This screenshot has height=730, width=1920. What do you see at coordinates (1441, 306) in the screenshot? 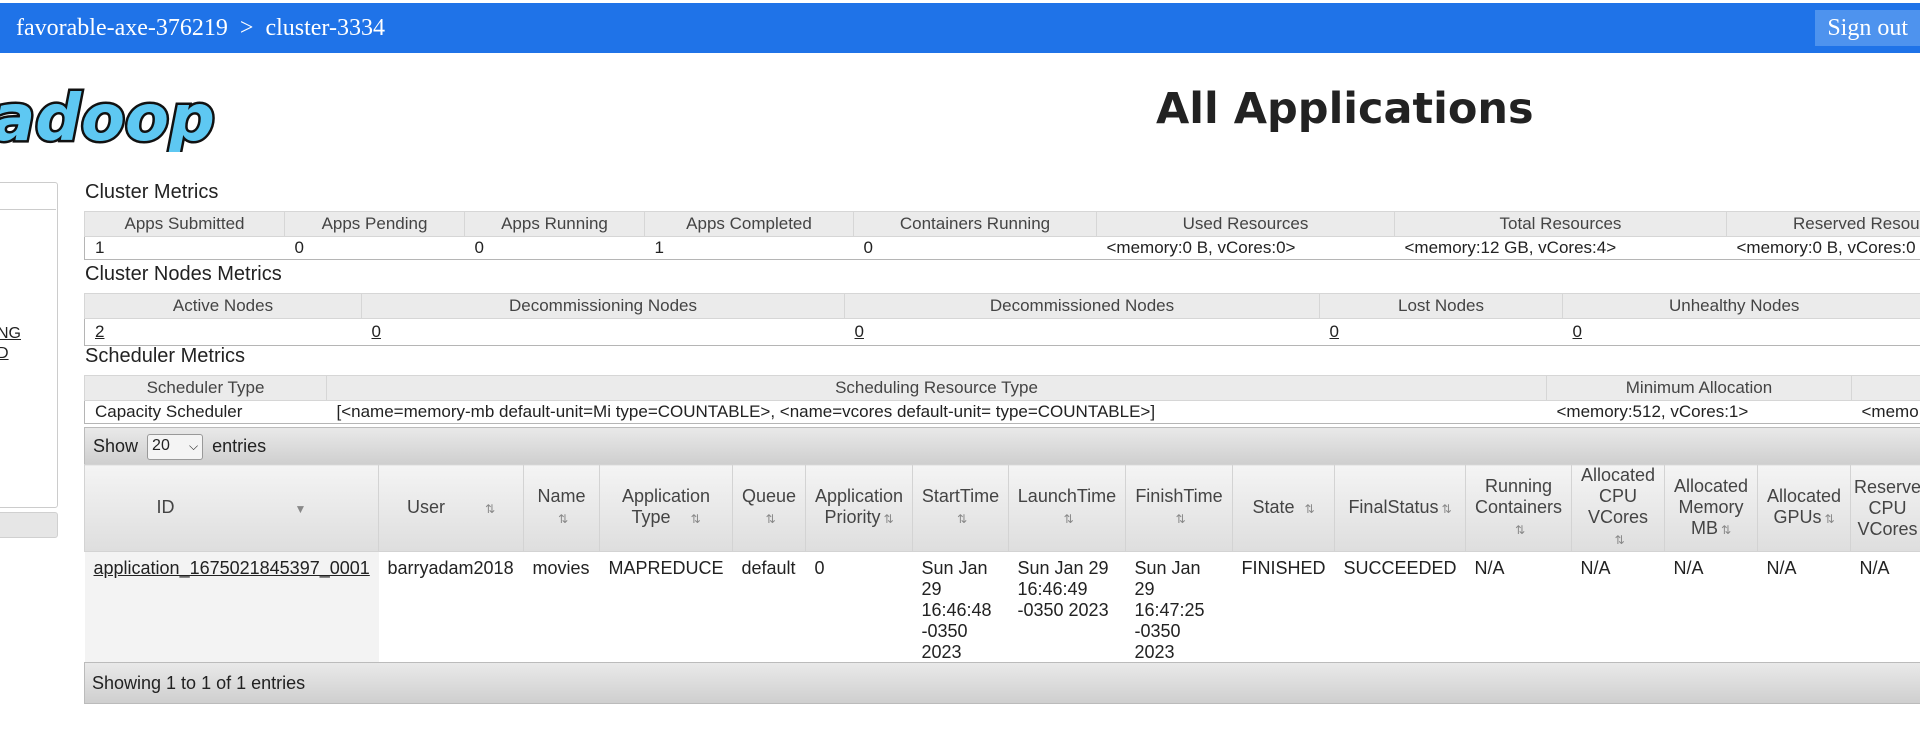
I see `header-lost-nodes: Lost Nodes` at bounding box center [1441, 306].